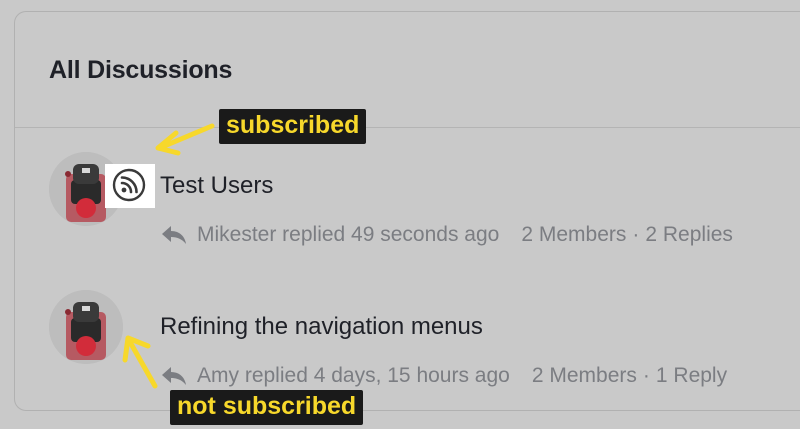  What do you see at coordinates (141, 70) in the screenshot?
I see `panel-title: All Discussions` at bounding box center [141, 70].